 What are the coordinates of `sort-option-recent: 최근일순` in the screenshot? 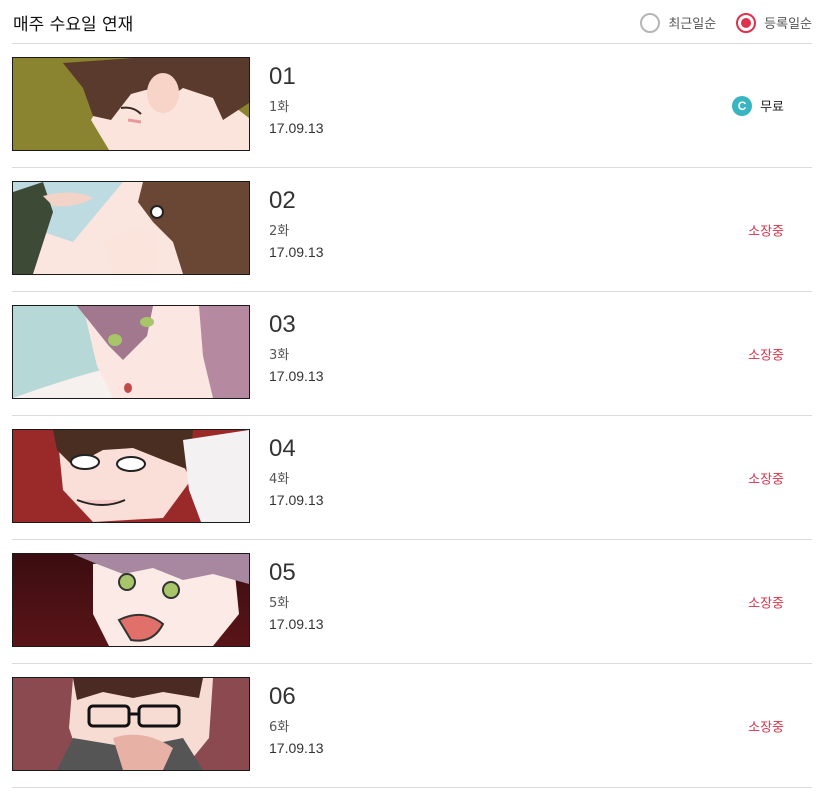 It's located at (678, 22).